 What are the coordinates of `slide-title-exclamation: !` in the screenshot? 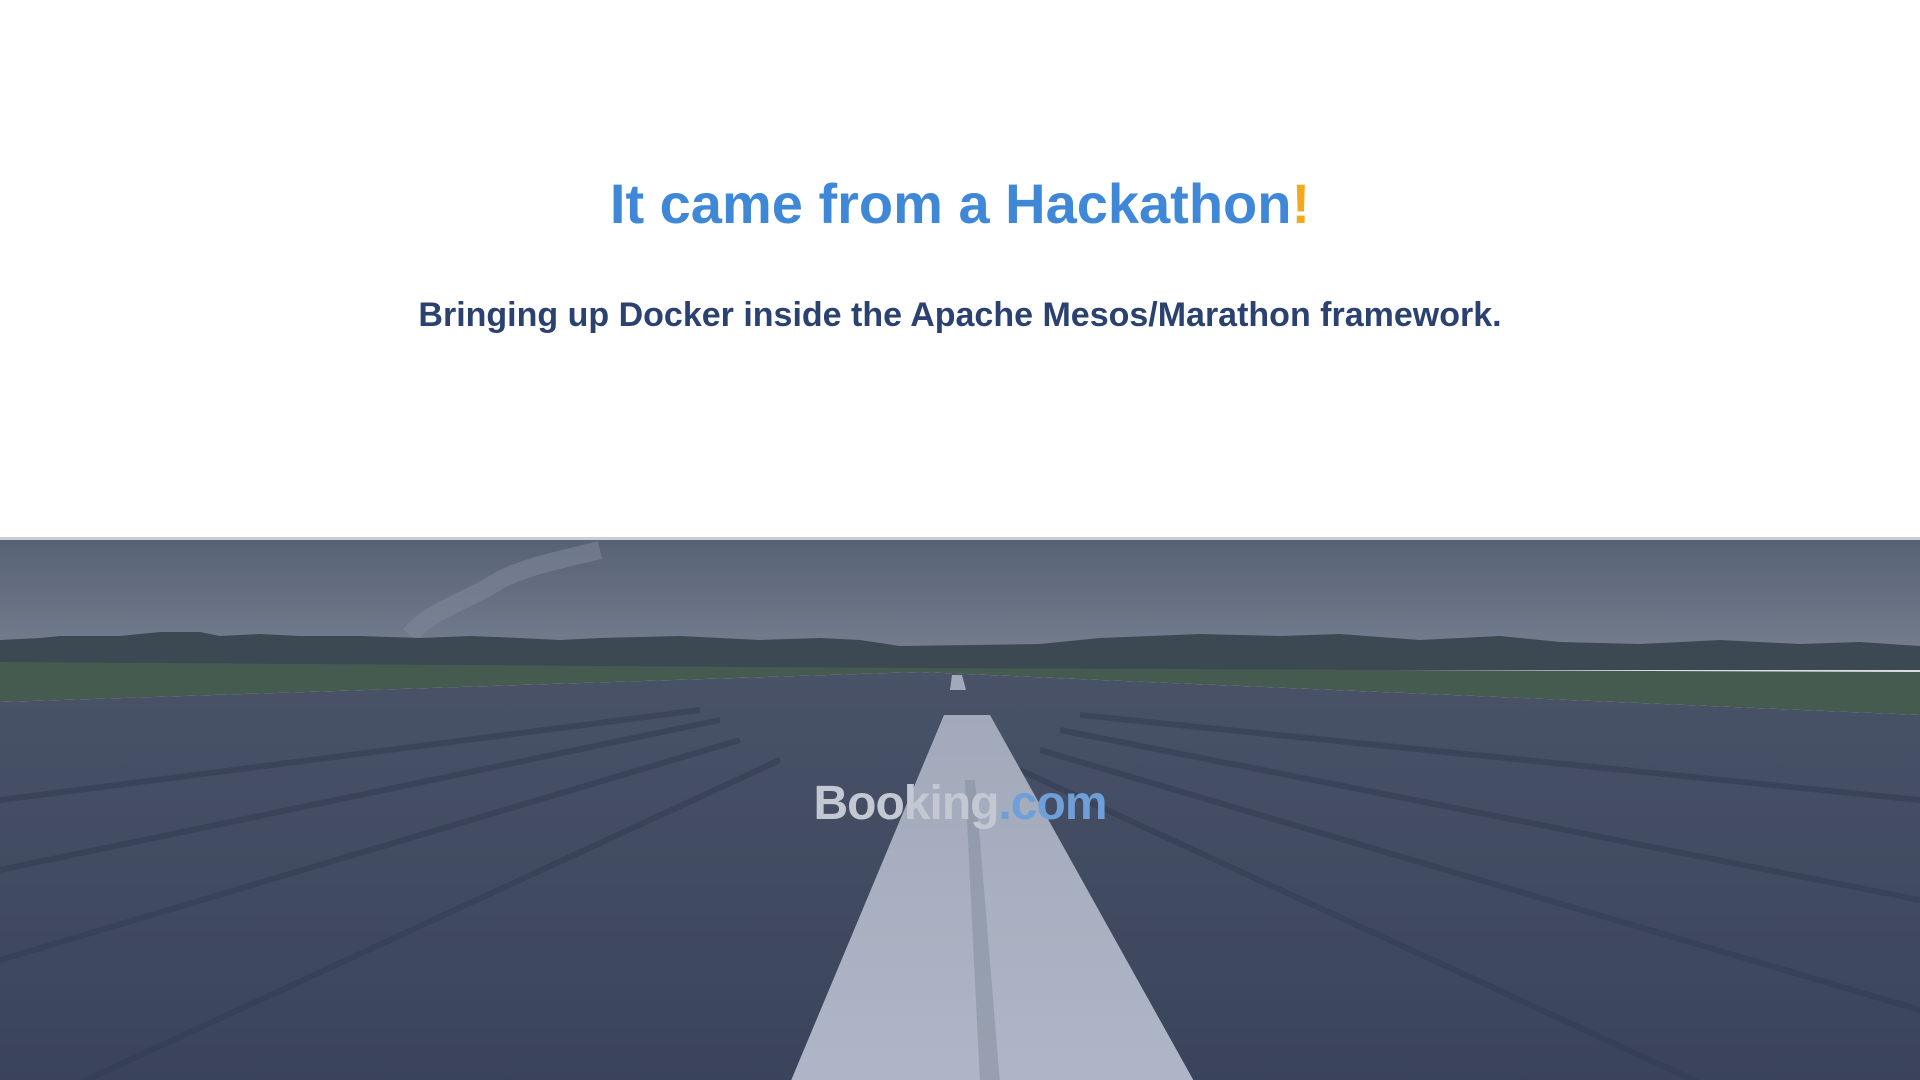 It's located at (1301, 203).